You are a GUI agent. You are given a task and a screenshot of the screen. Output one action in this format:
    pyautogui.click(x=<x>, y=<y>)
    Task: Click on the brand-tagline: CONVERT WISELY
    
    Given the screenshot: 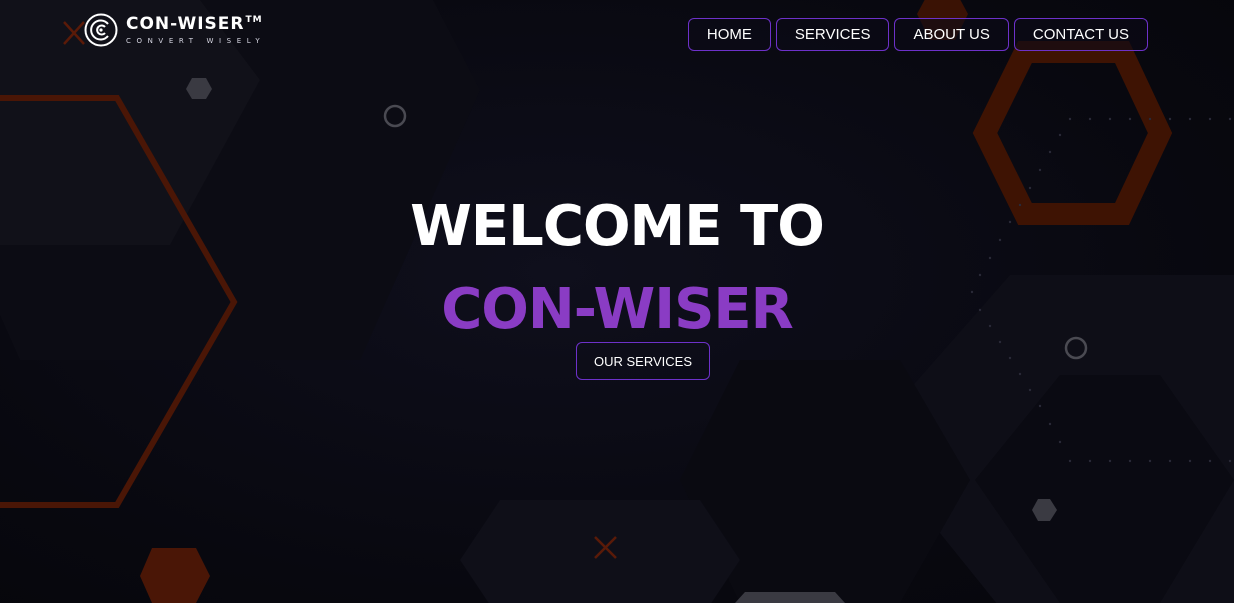 What is the action you would take?
    pyautogui.click(x=196, y=40)
    